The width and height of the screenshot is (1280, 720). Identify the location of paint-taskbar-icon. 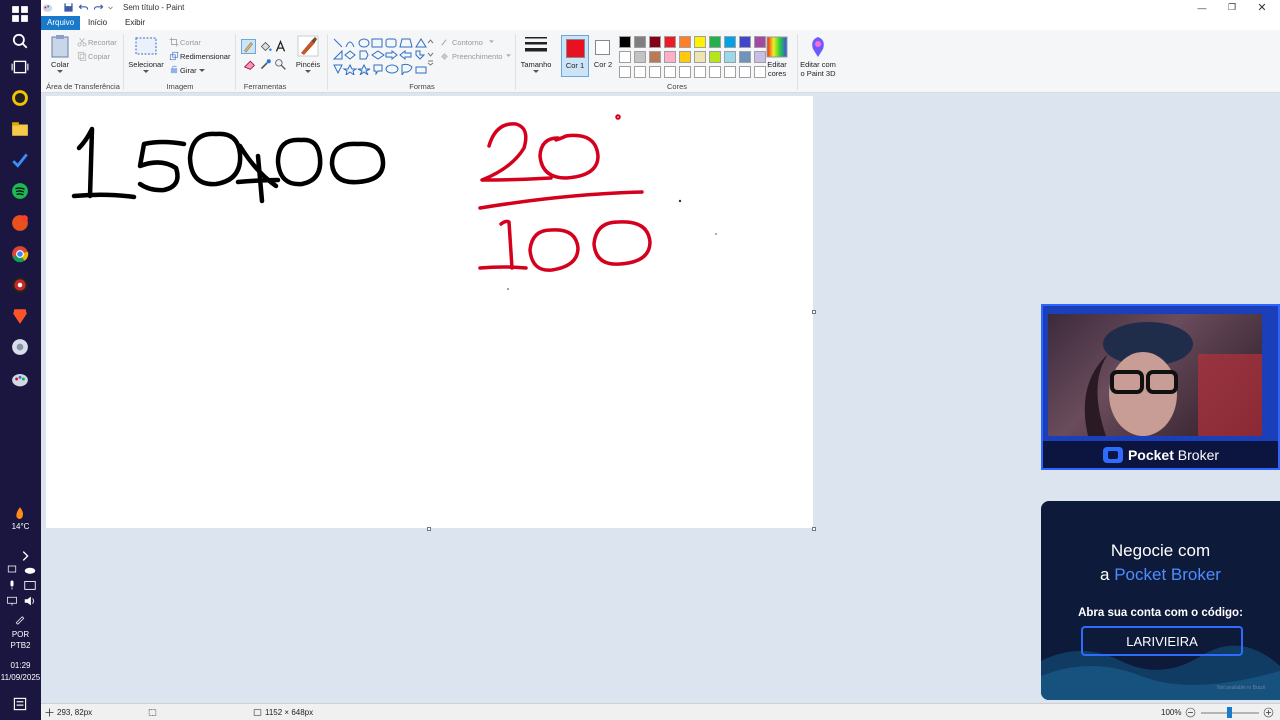
(20, 379).